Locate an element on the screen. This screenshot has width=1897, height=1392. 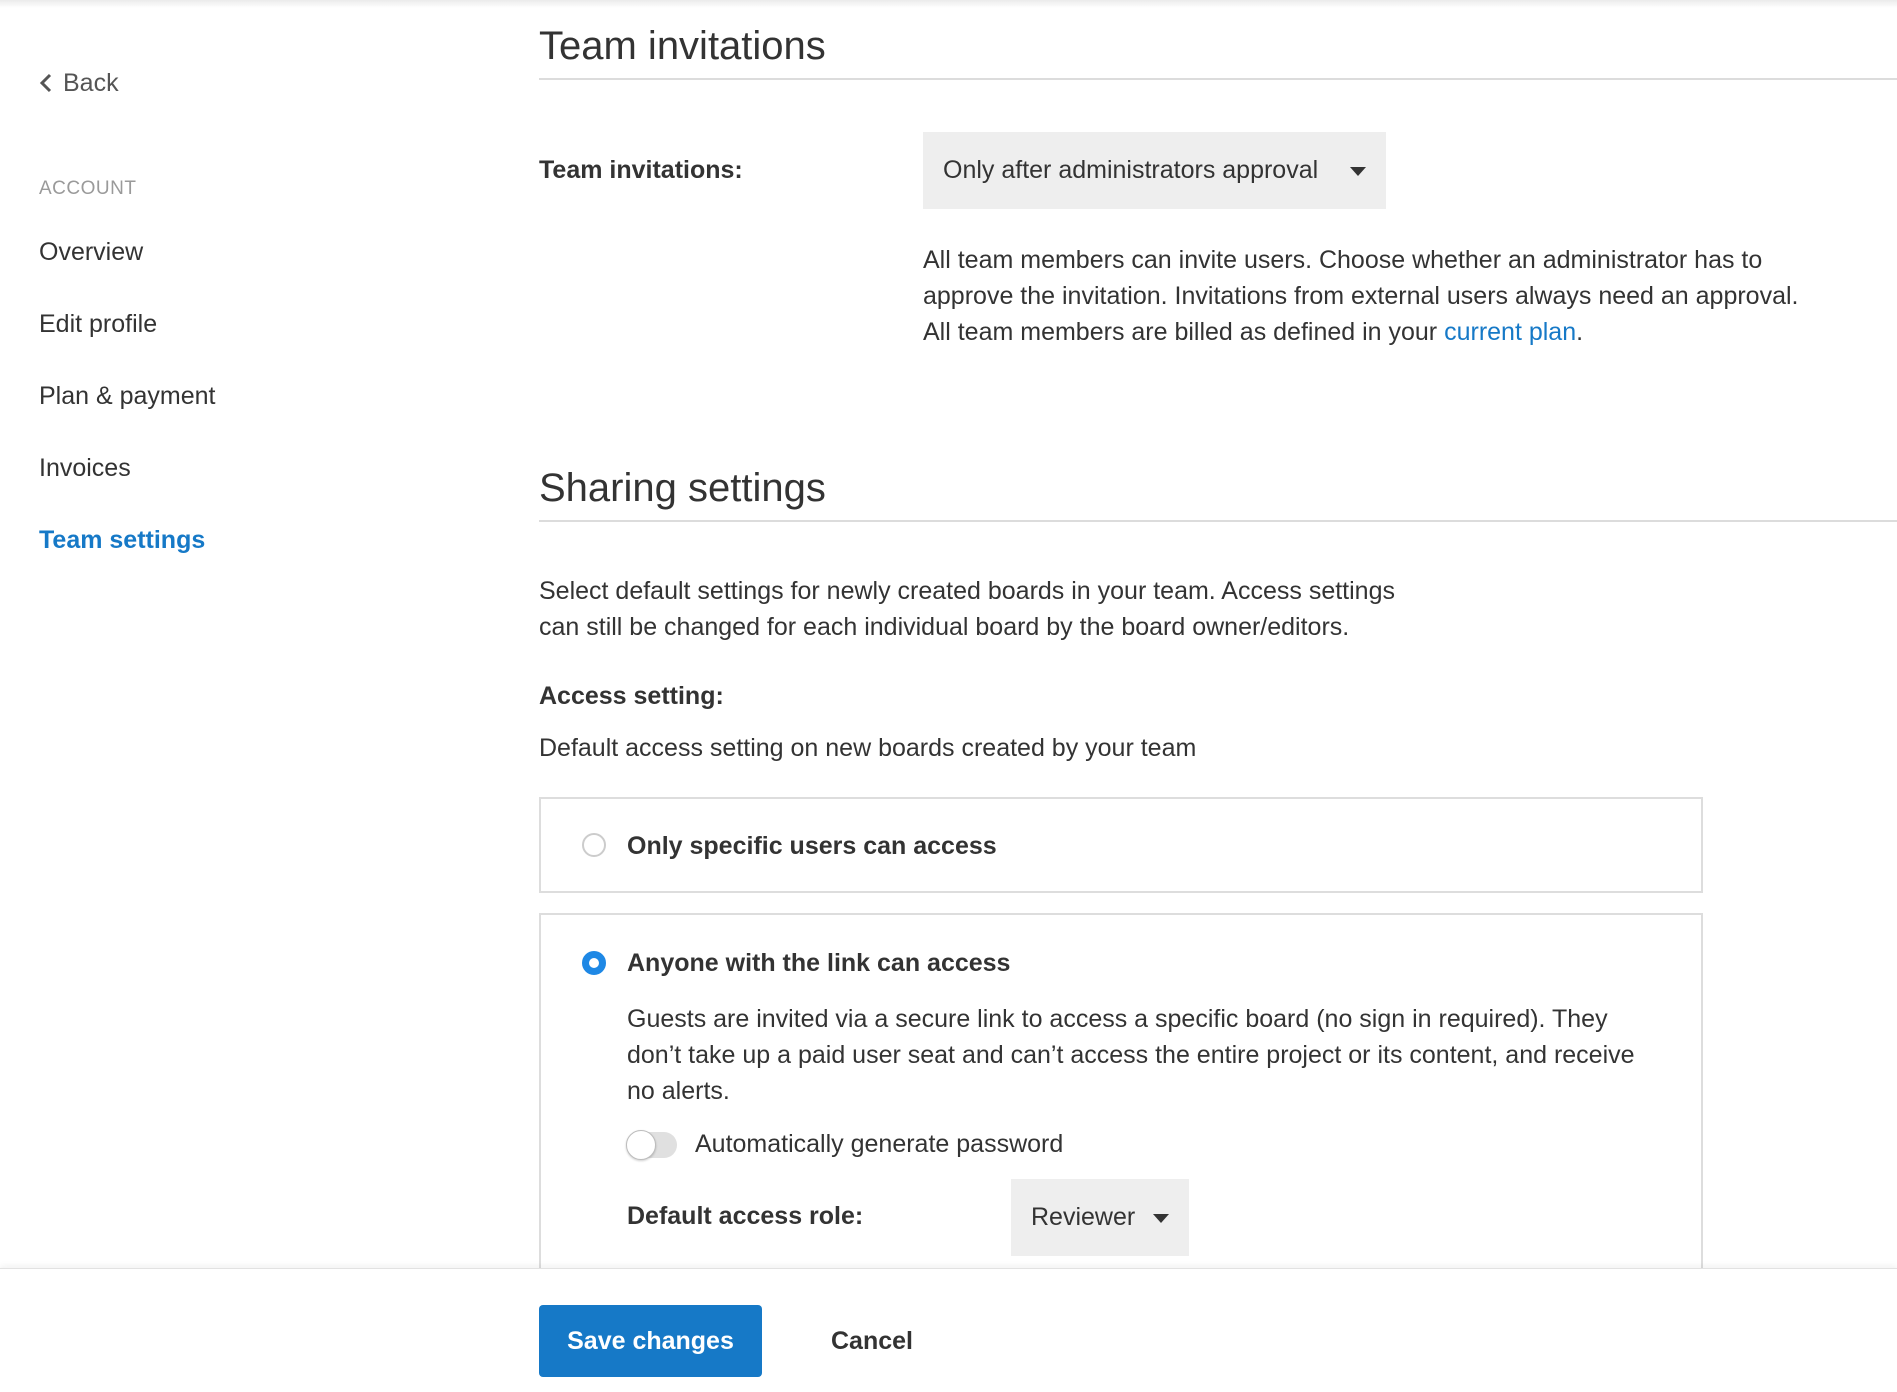
sidebar-item-plan-payment: Plan & payment is located at coordinates (127, 396).